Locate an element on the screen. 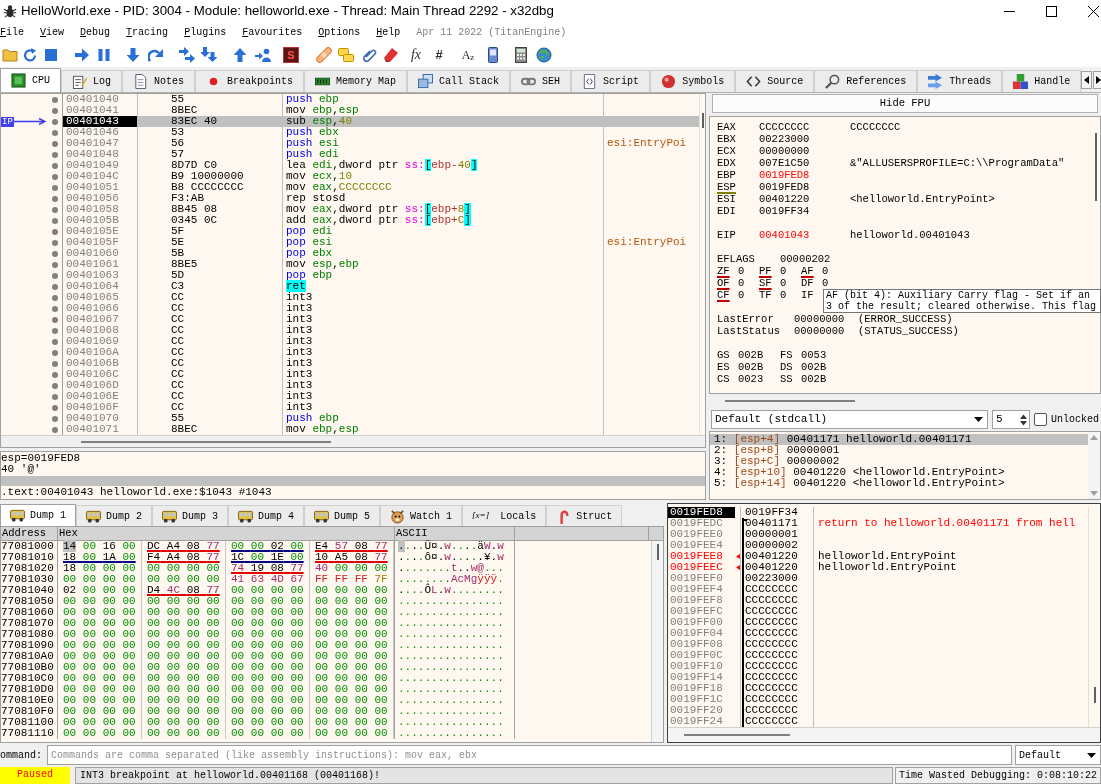 The height and width of the screenshot is (784, 1101). tag-icon is located at coordinates (391, 55).